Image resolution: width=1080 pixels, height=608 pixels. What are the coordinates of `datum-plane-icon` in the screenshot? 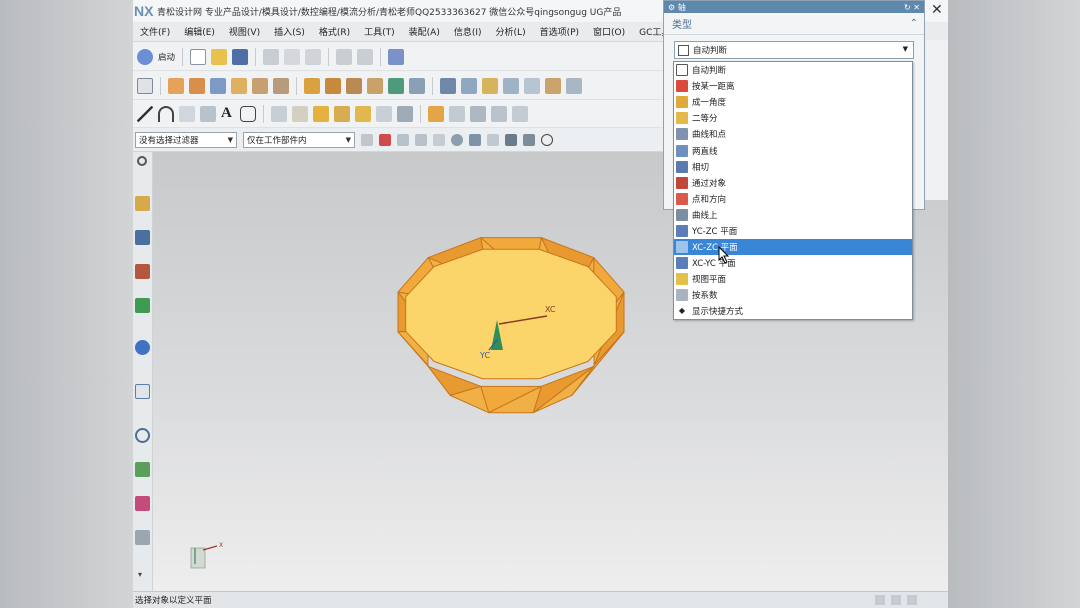 It's located at (312, 85).